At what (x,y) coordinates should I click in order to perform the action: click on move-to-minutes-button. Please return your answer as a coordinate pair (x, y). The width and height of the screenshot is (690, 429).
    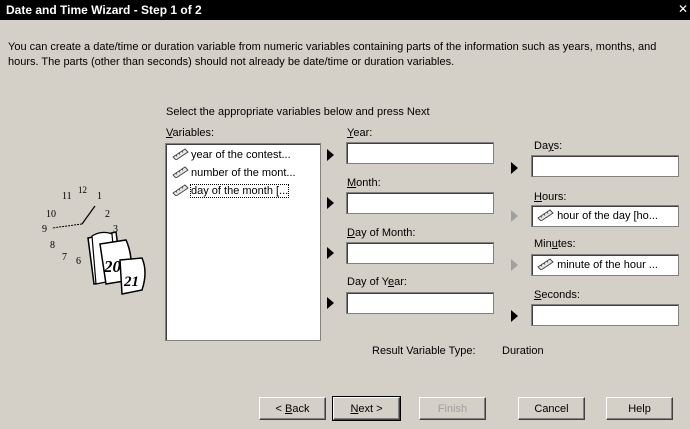
    Looking at the image, I should click on (514, 265).